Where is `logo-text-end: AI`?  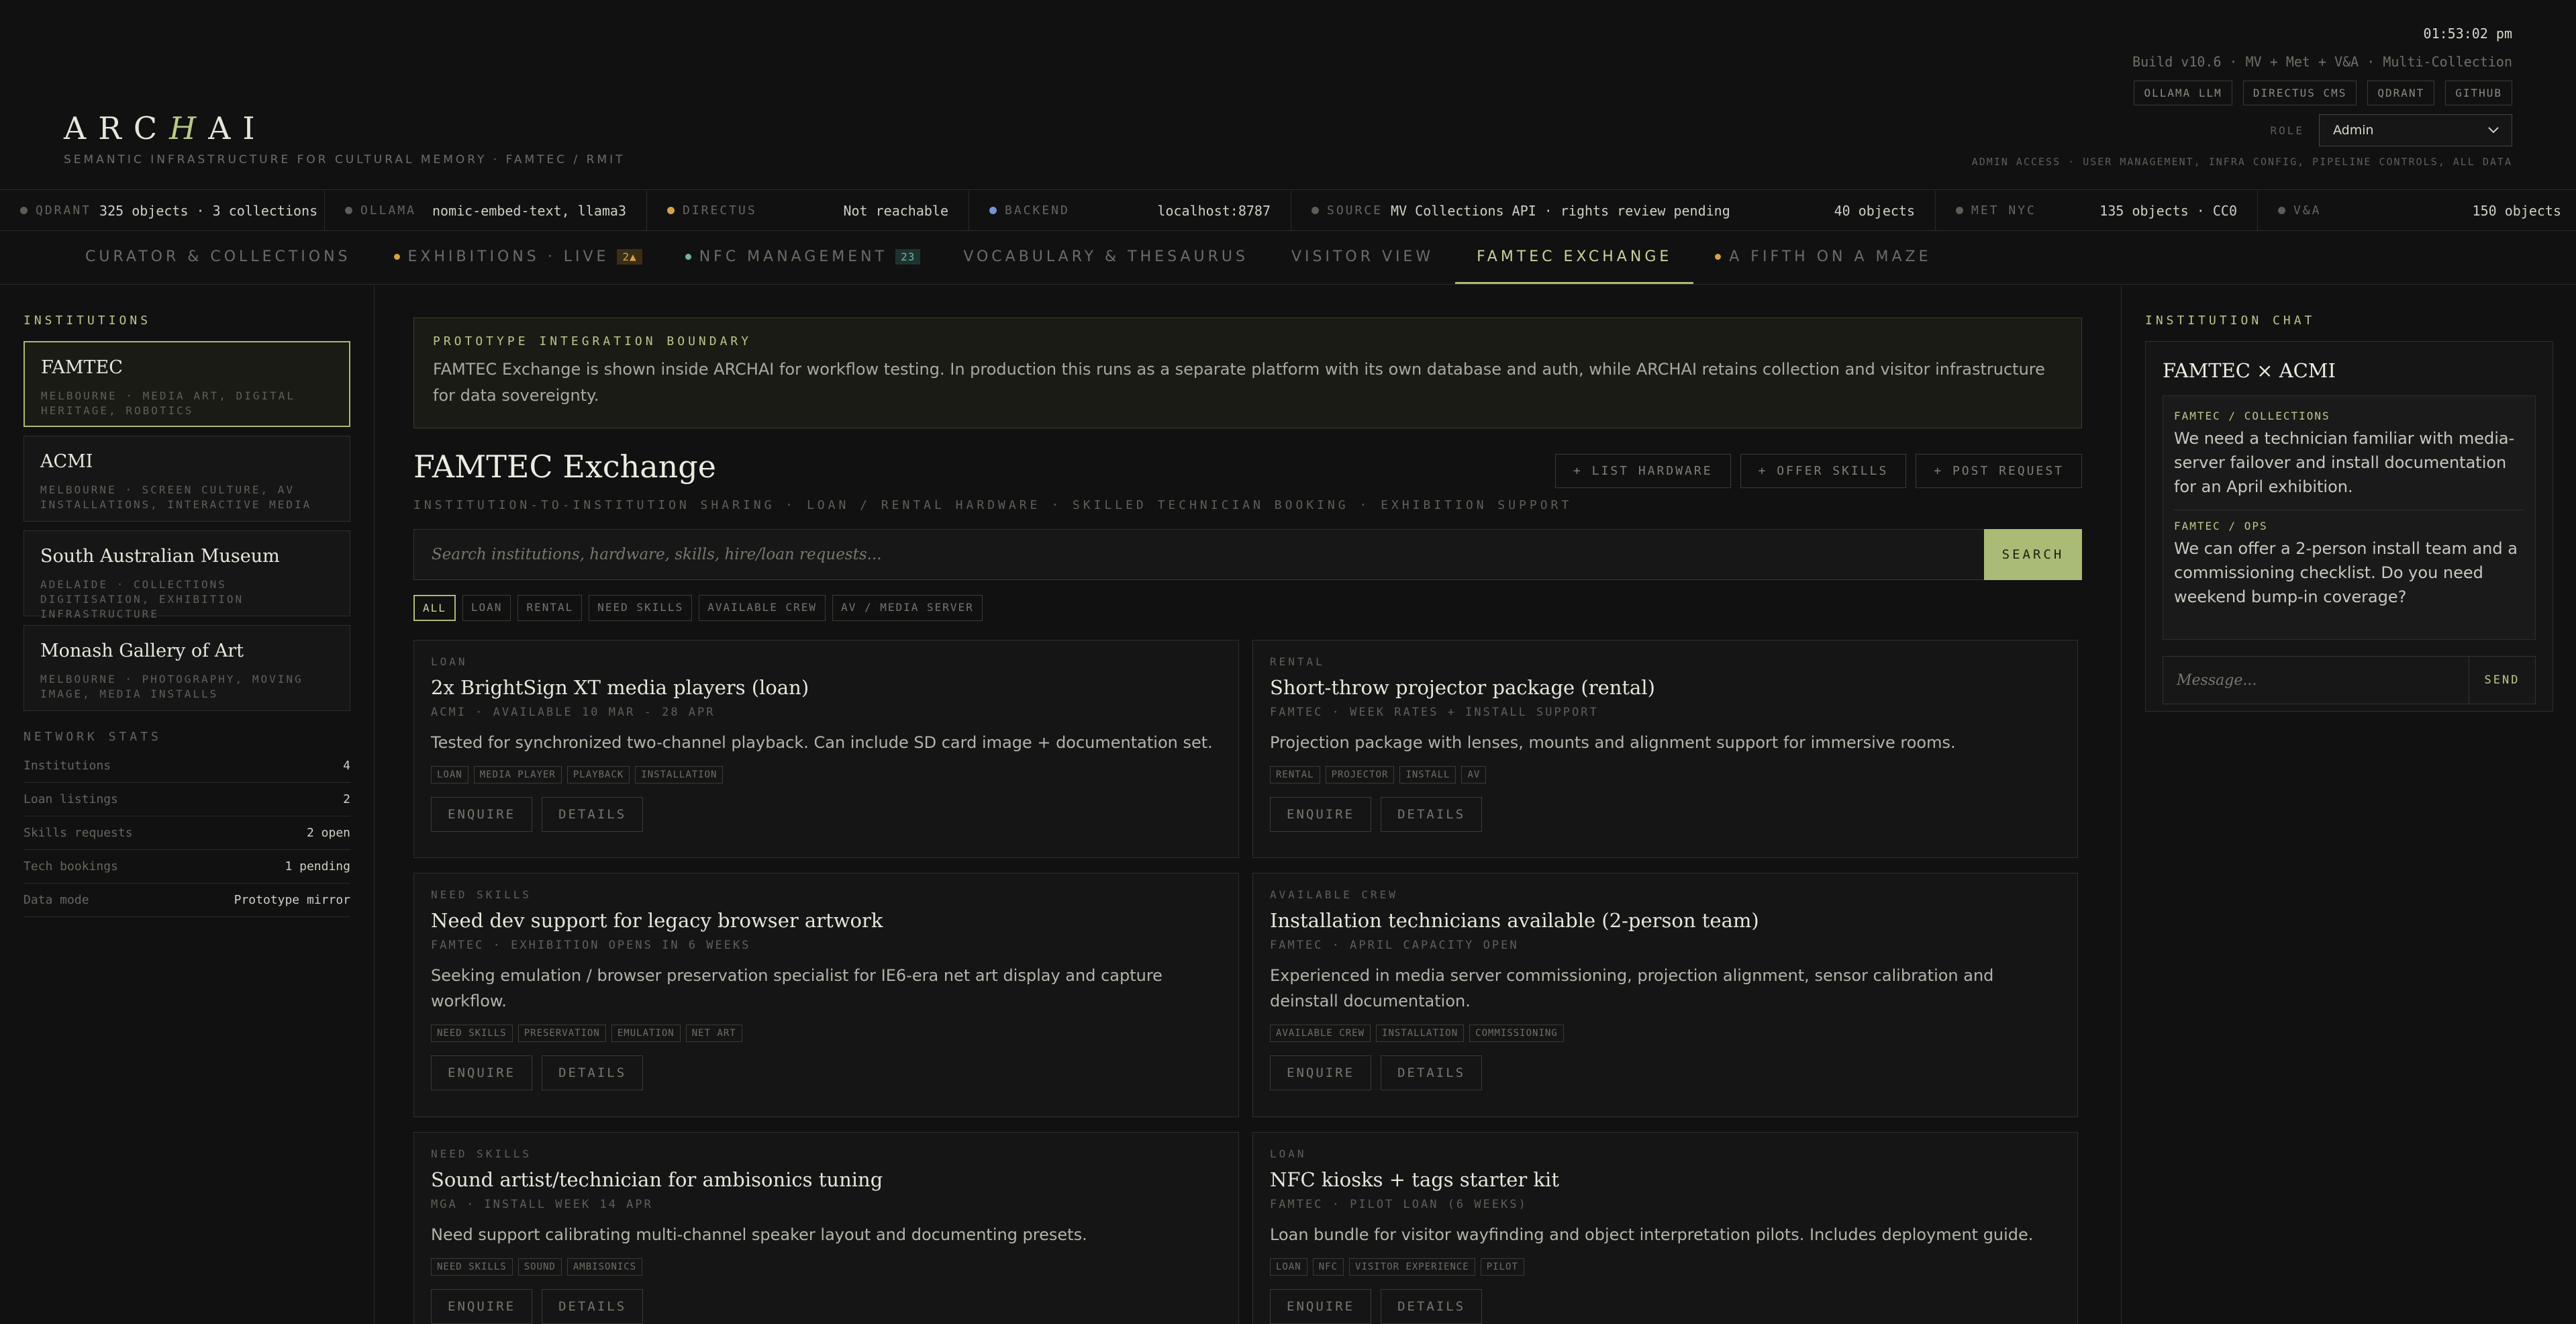 logo-text-end: AI is located at coordinates (237, 128).